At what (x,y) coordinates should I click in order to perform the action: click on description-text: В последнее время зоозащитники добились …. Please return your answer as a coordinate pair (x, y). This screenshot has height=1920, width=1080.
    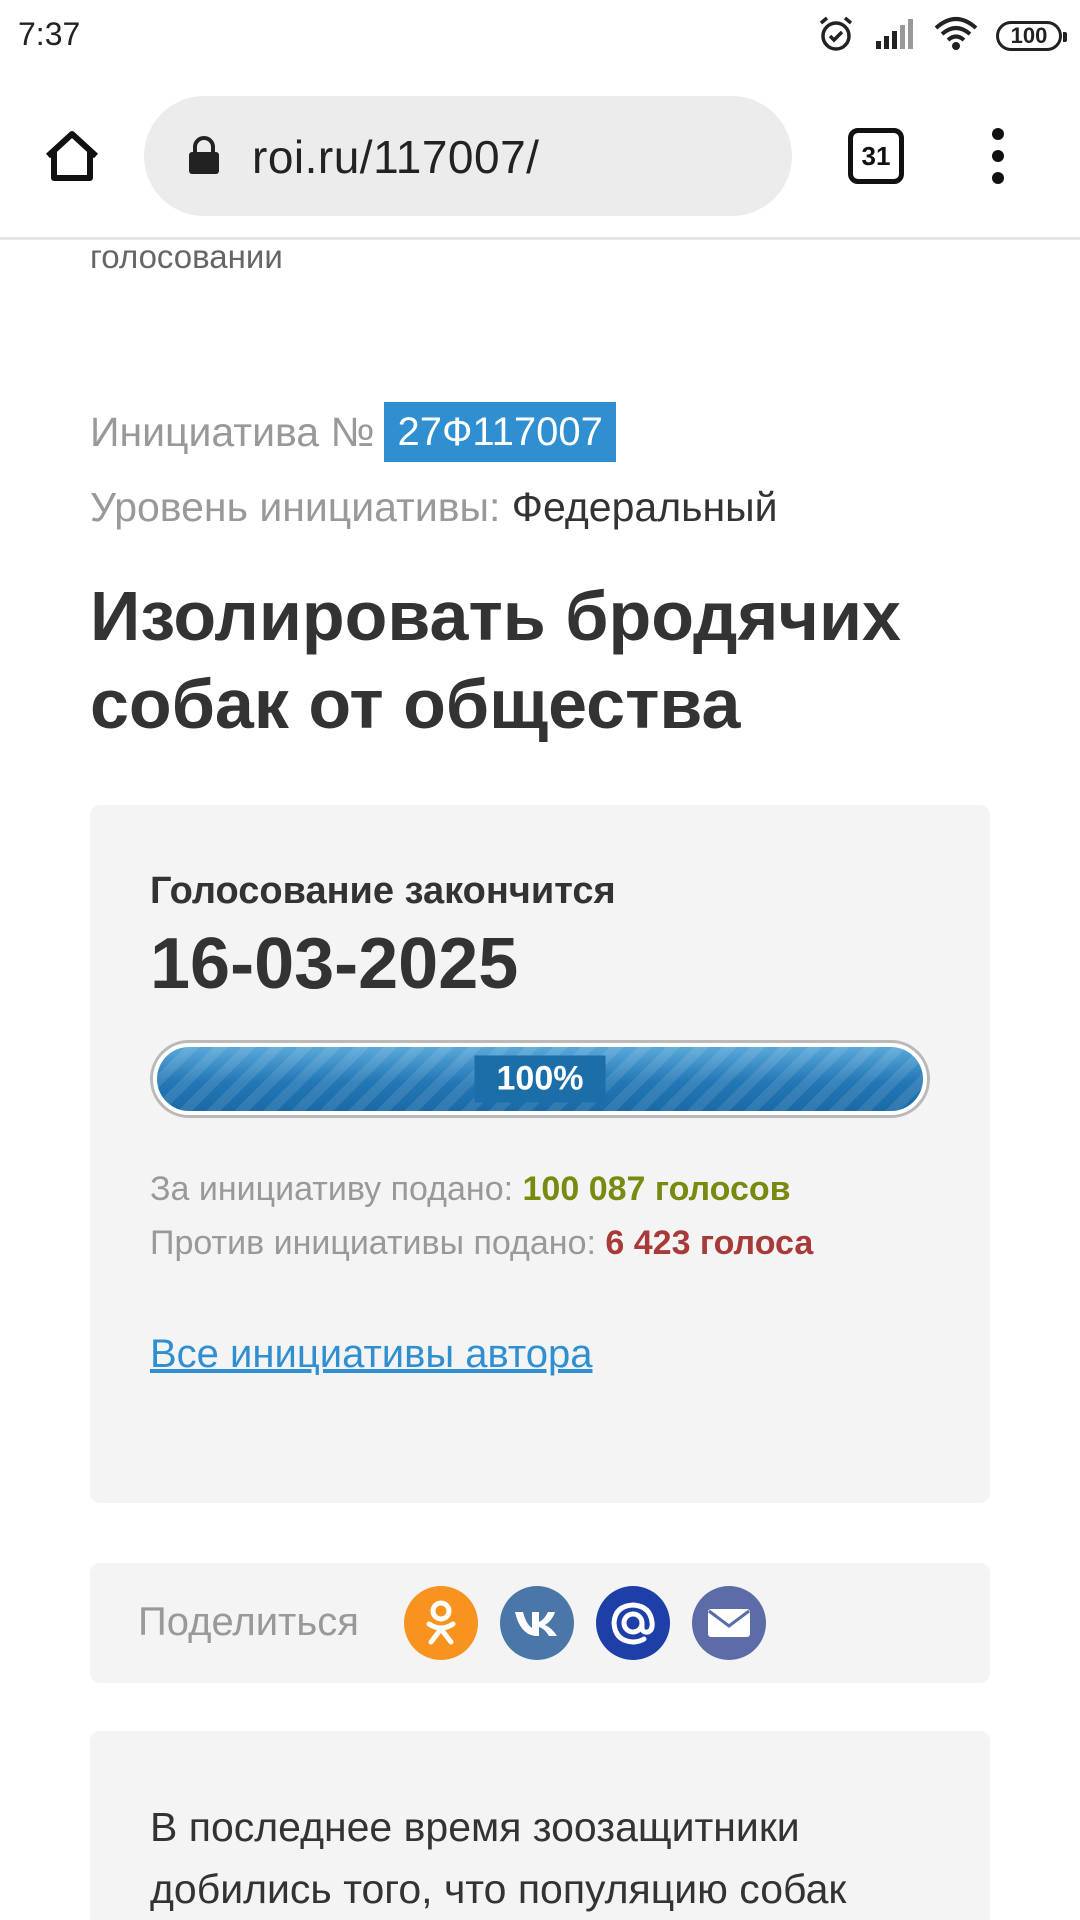
    Looking at the image, I should click on (498, 1858).